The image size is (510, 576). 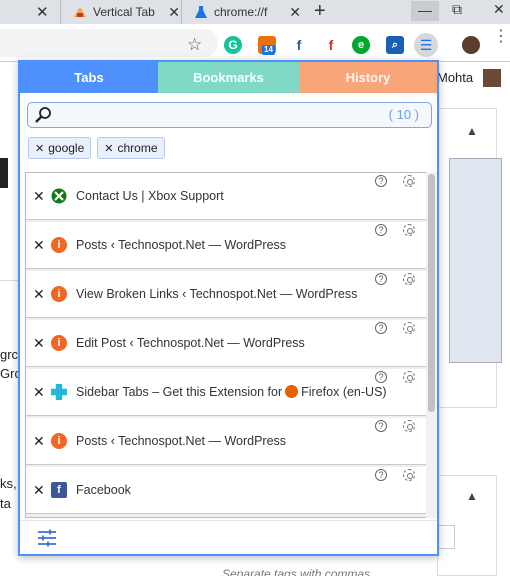 I want to click on facebook-extension-icon: f, so click(x=299, y=45).